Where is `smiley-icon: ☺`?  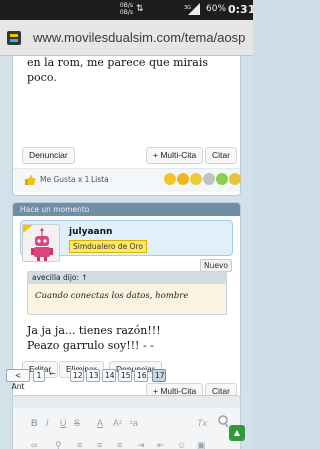 smiley-icon: ☺ is located at coordinates (181, 444).